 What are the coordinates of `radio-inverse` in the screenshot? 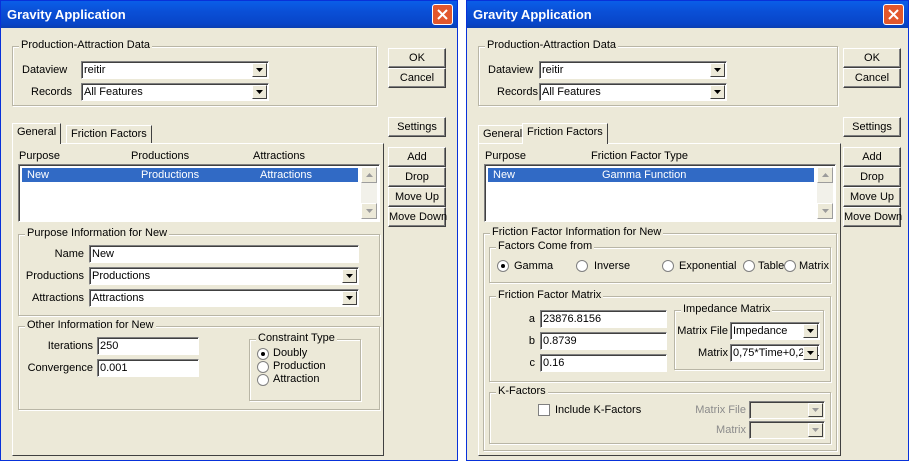 It's located at (582, 266).